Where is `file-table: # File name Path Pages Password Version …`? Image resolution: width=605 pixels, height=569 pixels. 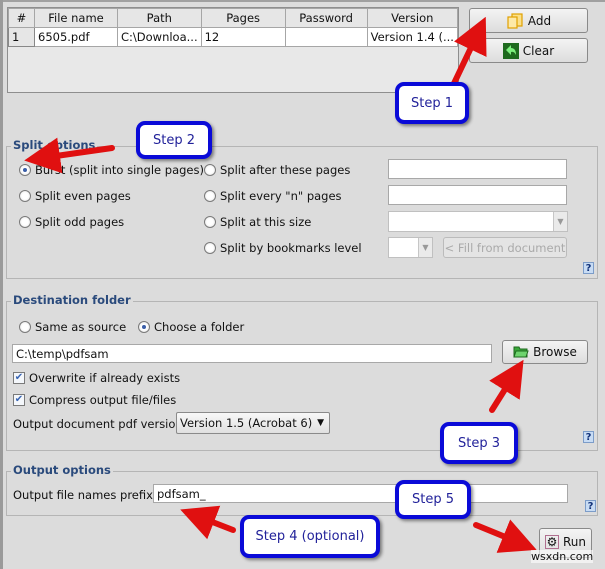 file-table: # File name Path Pages Password Version … is located at coordinates (233, 27).